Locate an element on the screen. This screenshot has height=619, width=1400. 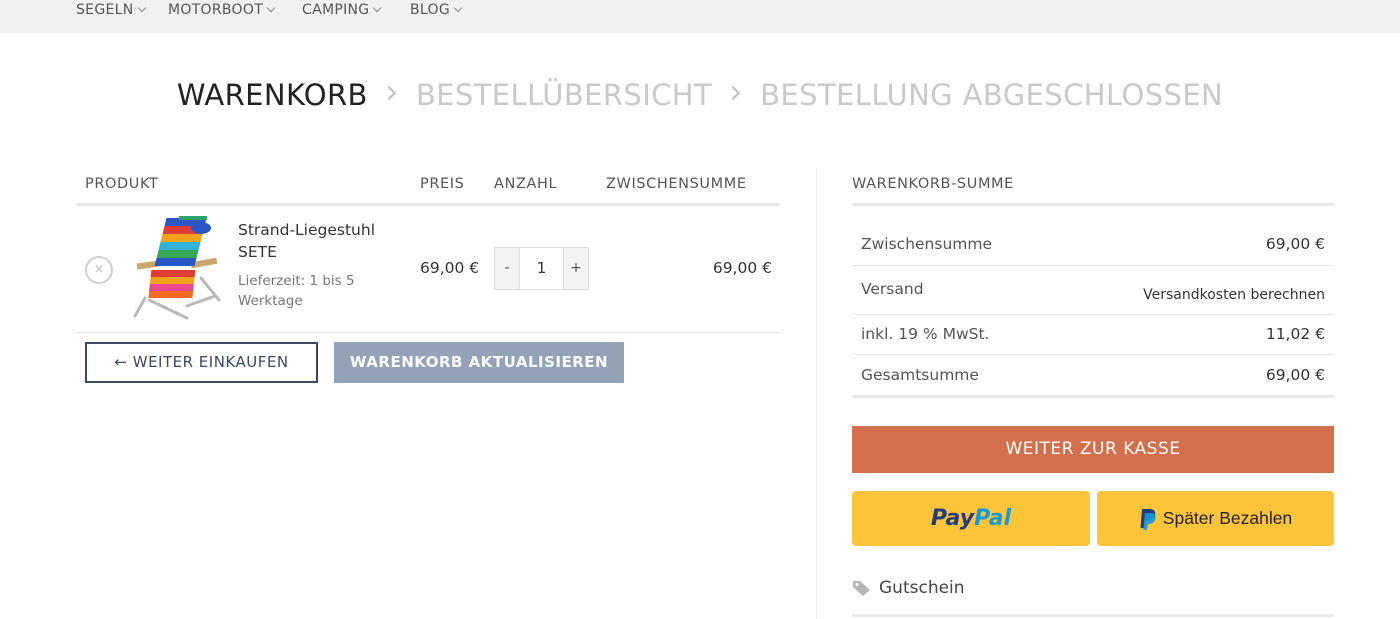
calculate-shipping-link: Versandkosten berechnen is located at coordinates (1142, 295).